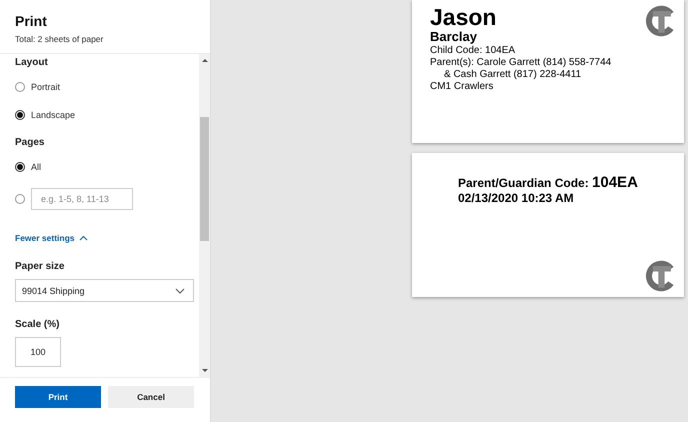 Image resolution: width=688 pixels, height=422 pixels. Describe the element at coordinates (462, 87) in the screenshot. I see `label-text: CM1 Crawlers` at that location.